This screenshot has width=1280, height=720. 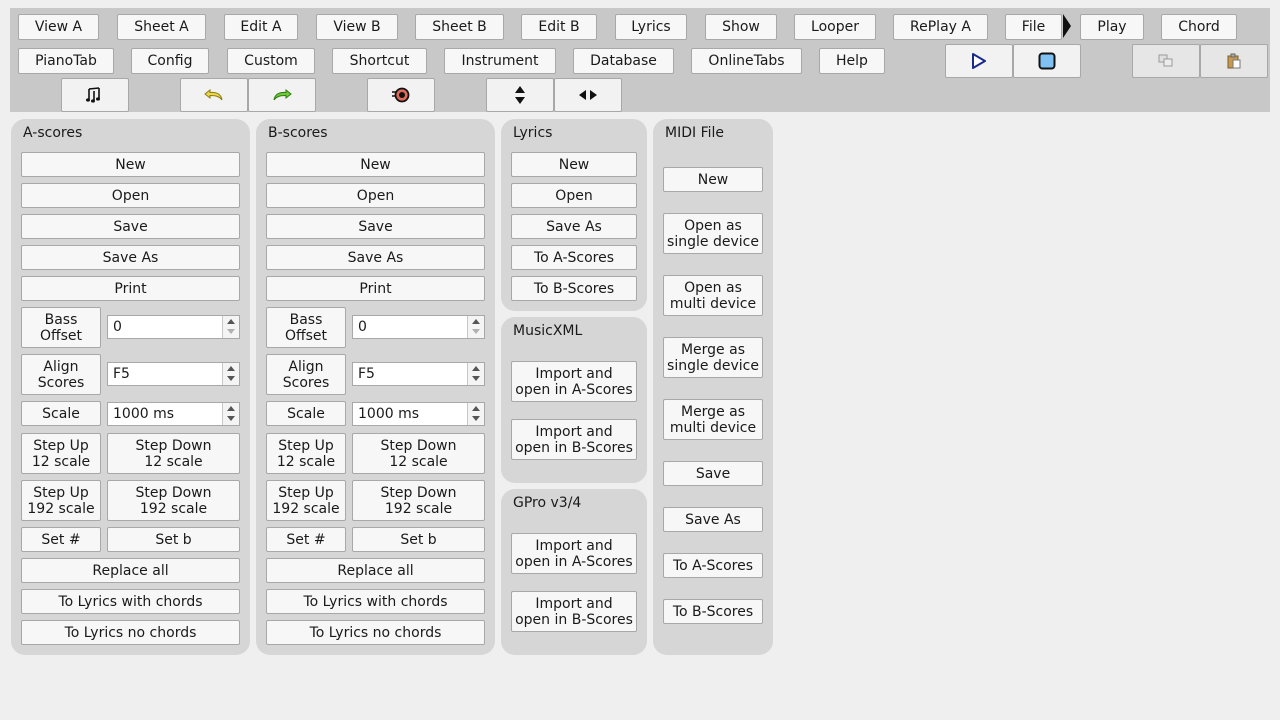 I want to click on bscores-set-flat-button: Set b, so click(x=418, y=539).